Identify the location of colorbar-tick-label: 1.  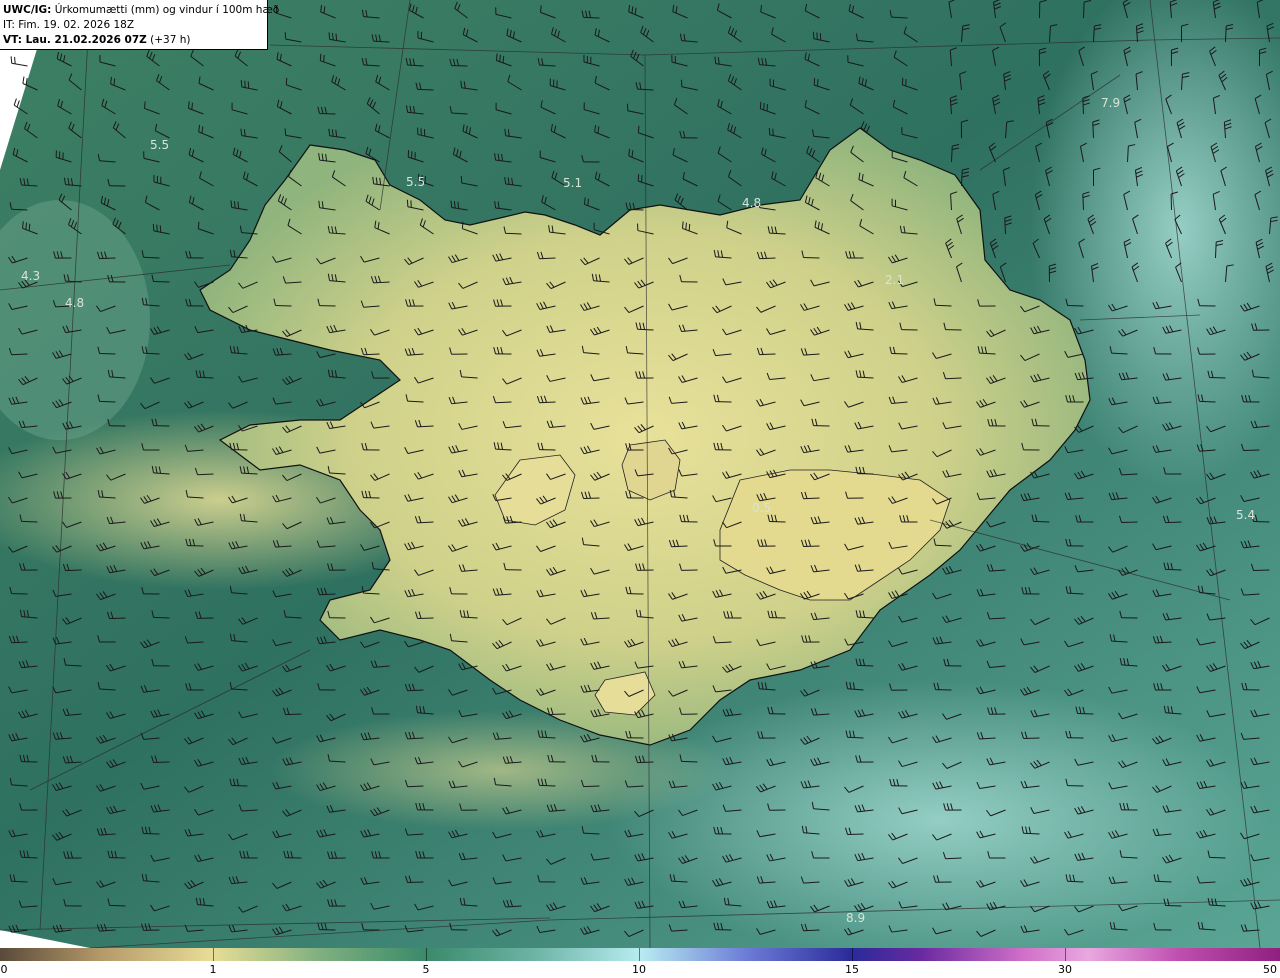
(213, 969).